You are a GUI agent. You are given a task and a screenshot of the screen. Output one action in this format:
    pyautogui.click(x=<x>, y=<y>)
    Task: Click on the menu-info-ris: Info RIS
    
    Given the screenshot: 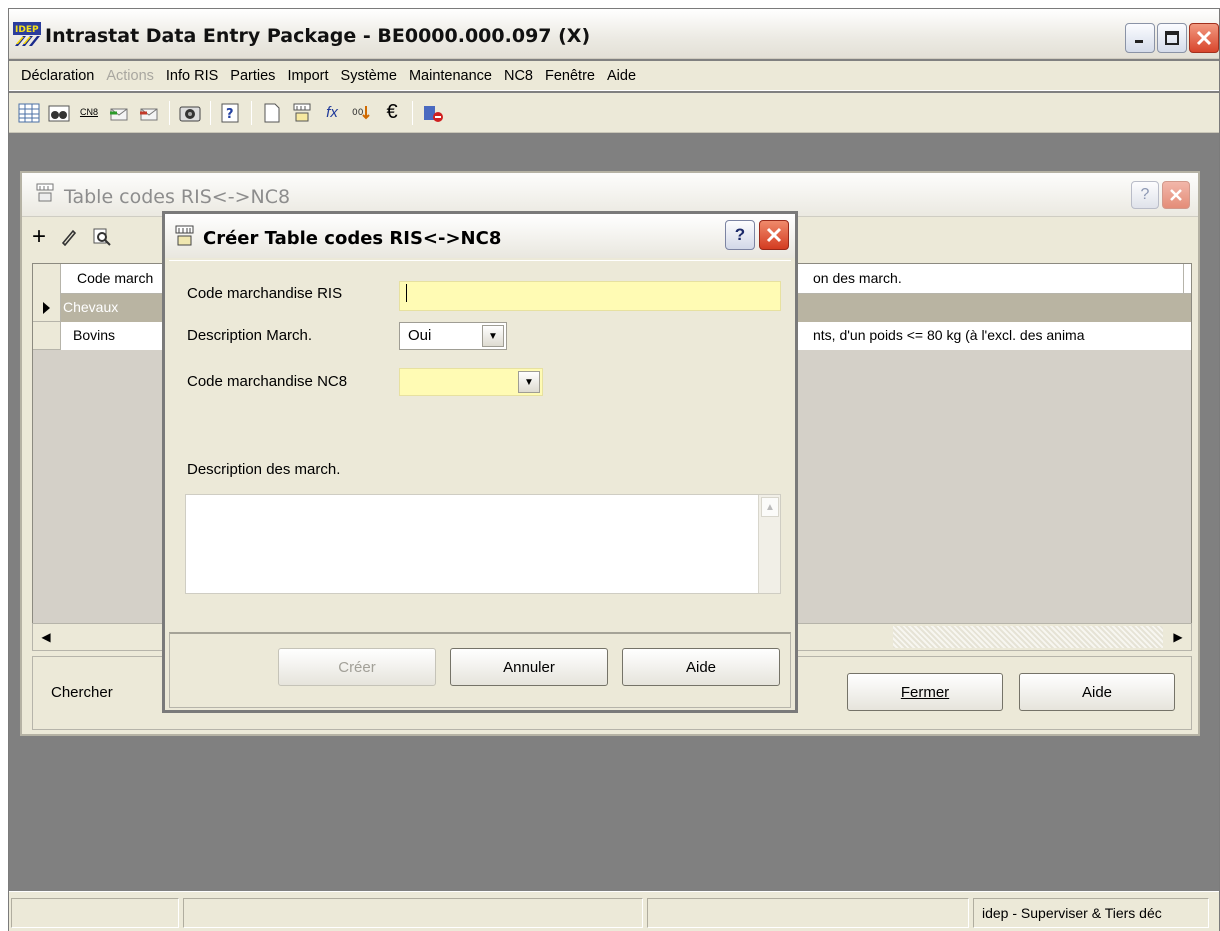 What is the action you would take?
    pyautogui.click(x=192, y=76)
    